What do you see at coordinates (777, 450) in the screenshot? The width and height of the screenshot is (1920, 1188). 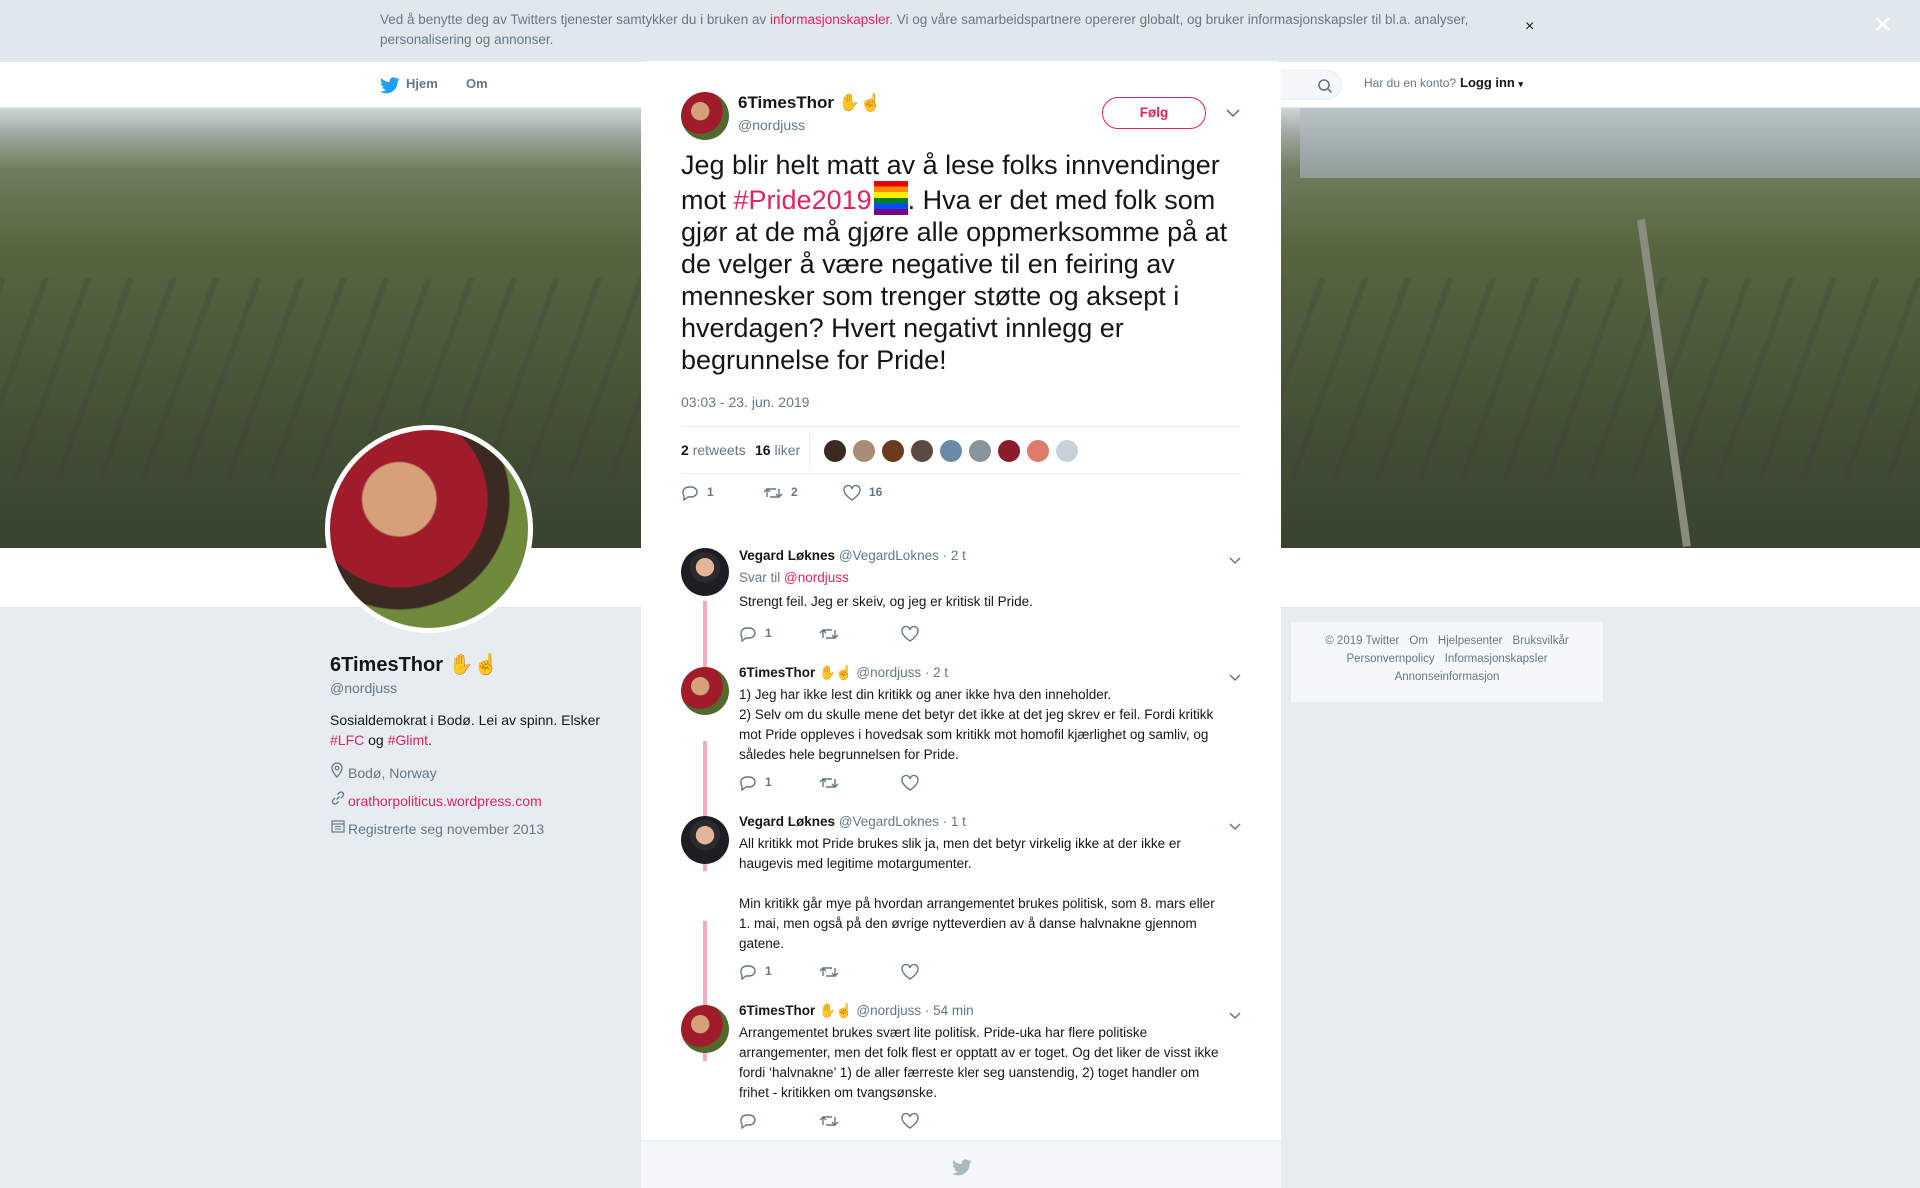 I see `likes-stat: 16 liker` at bounding box center [777, 450].